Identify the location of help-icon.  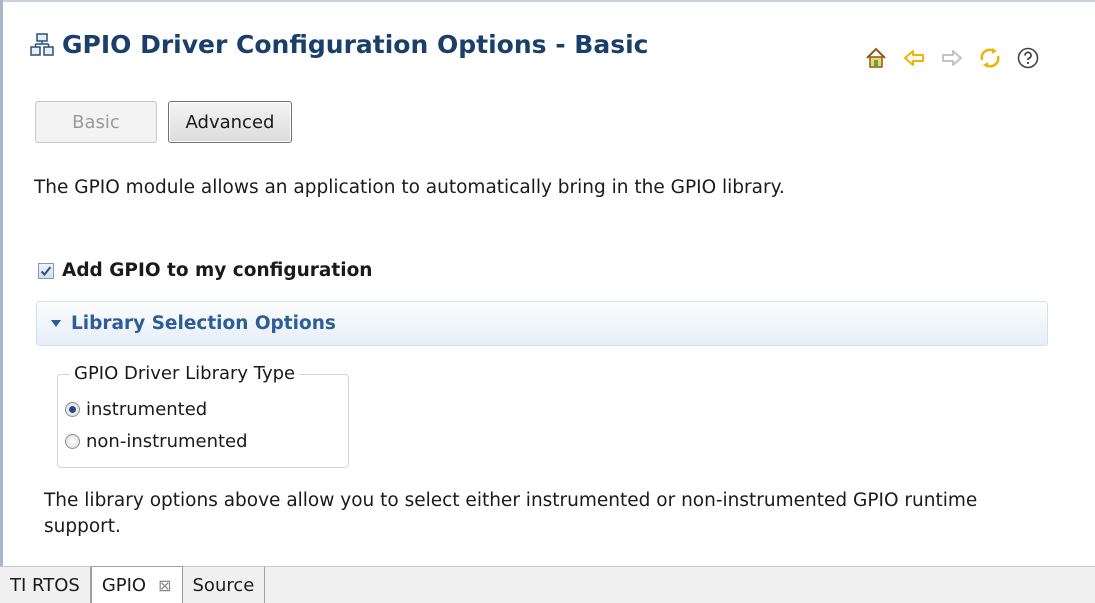
(1028, 58).